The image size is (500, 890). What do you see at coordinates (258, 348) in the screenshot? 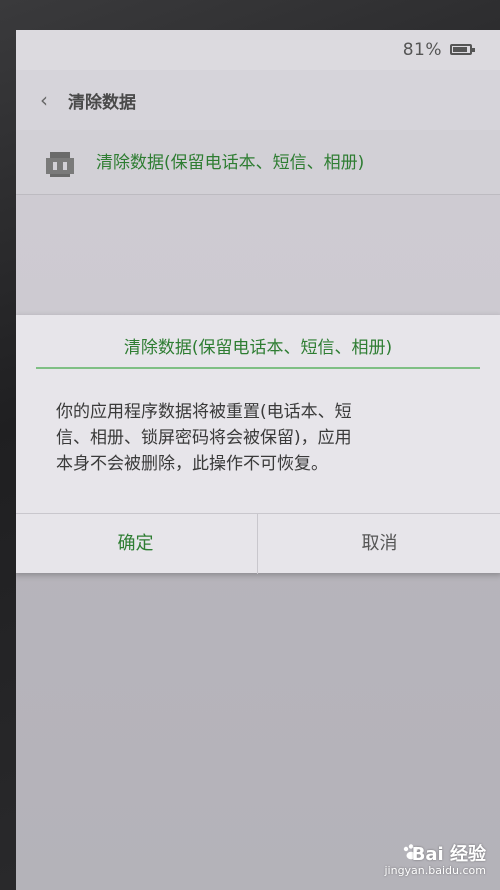
I see `dialog-title: 清除数据(保留电话本、短信、相册)` at bounding box center [258, 348].